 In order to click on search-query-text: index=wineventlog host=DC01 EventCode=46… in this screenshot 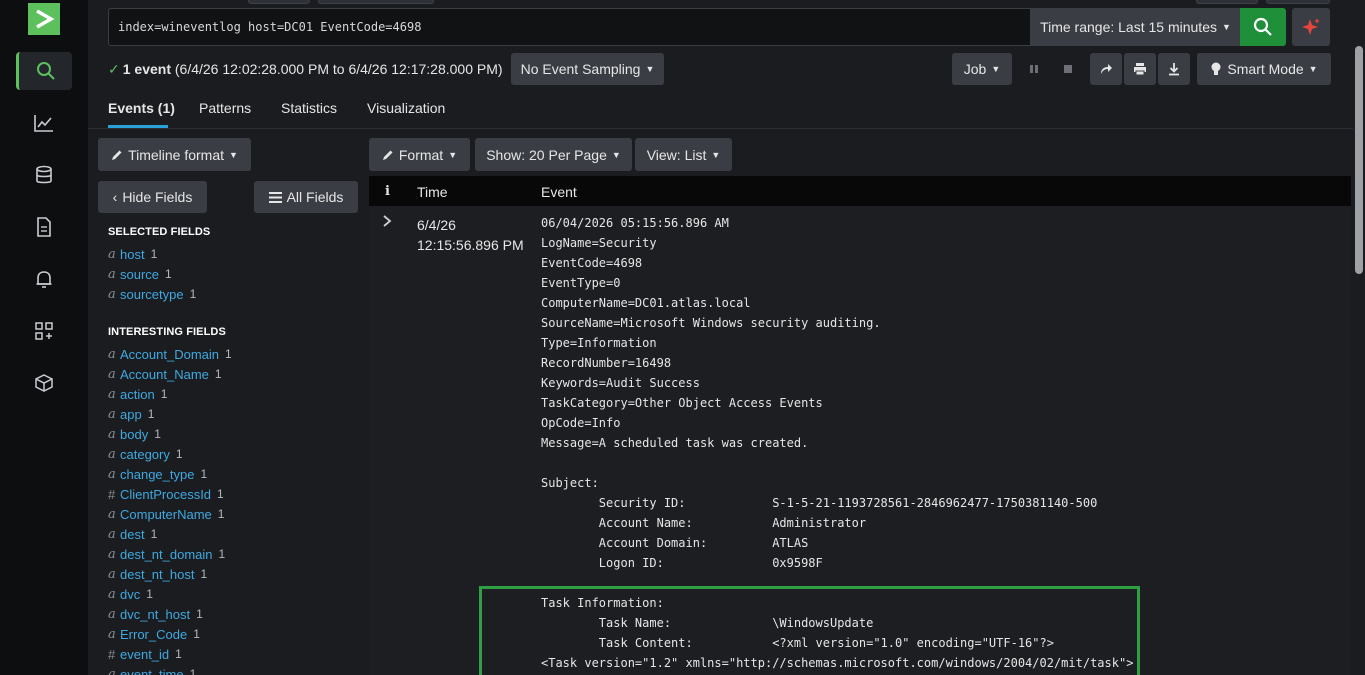, I will do `click(270, 27)`.